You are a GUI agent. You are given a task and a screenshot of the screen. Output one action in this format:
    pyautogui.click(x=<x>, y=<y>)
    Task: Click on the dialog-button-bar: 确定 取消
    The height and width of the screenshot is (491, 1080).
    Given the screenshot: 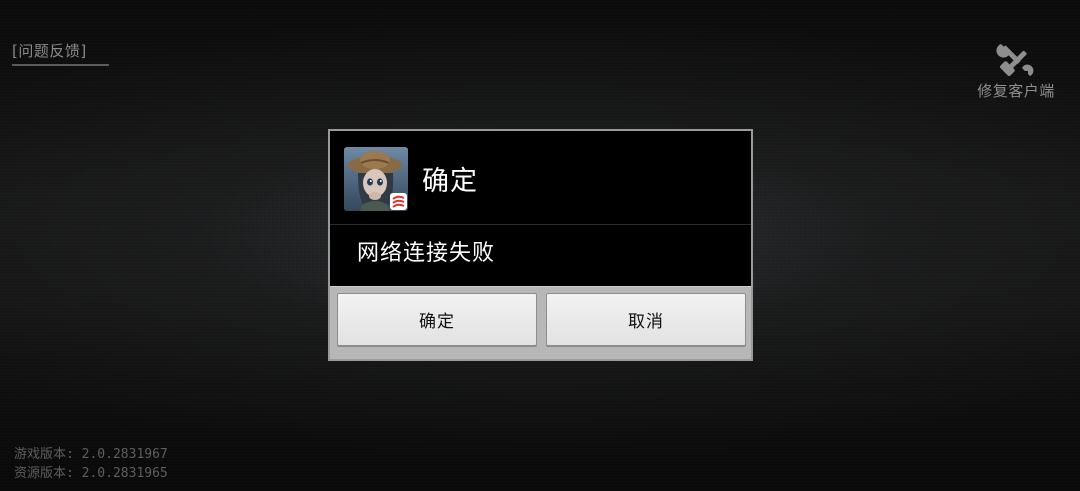 What is the action you would take?
    pyautogui.click(x=540, y=322)
    